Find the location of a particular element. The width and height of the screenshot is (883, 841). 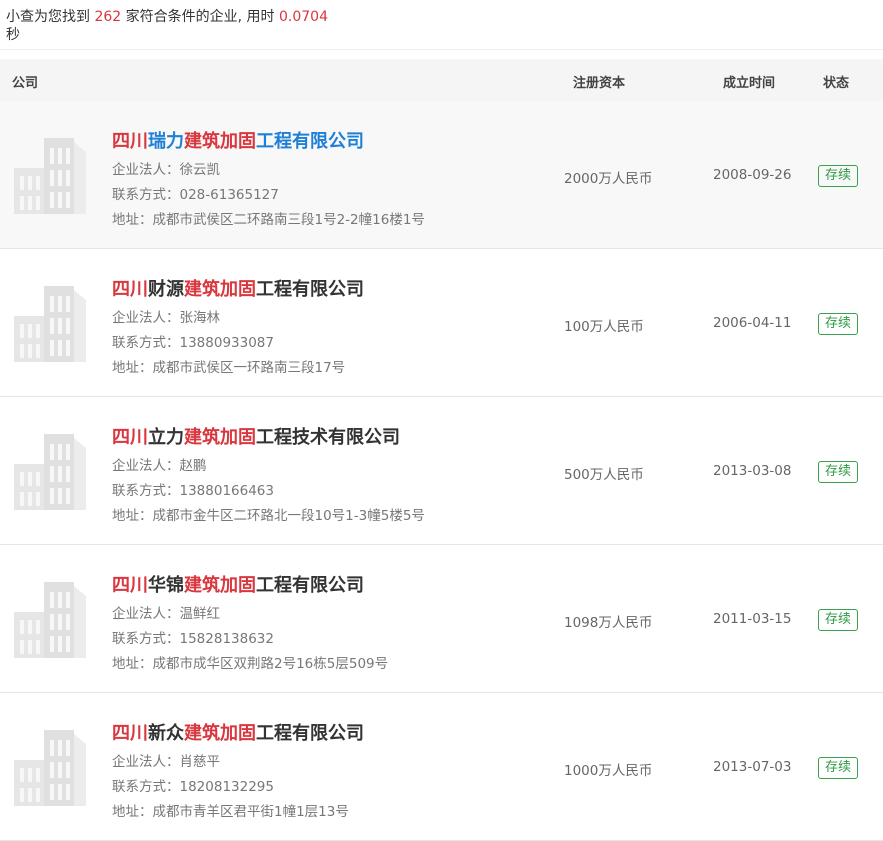

name-suffix: 工程技术有限公司 is located at coordinates (328, 437).